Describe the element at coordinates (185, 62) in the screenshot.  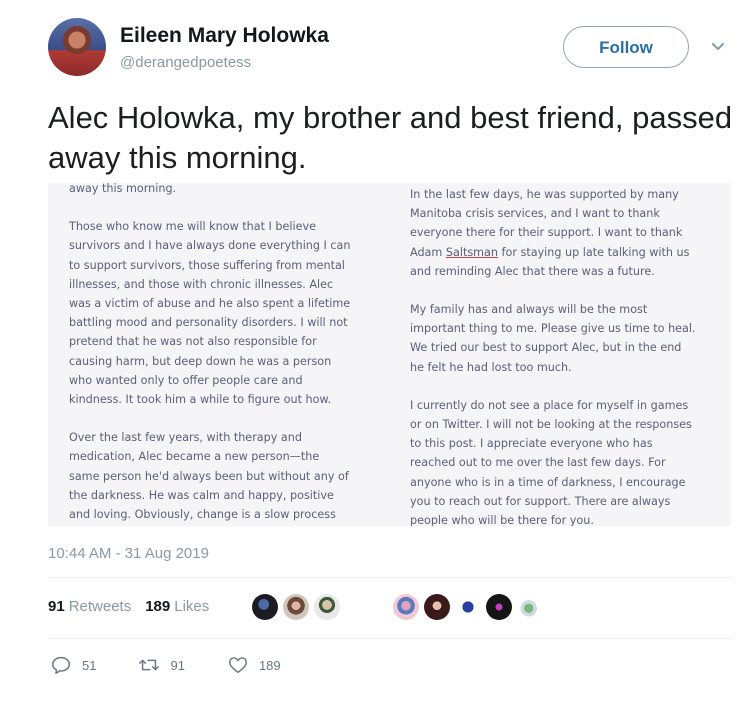
I see `author-handle: @derangedpoetess` at that location.